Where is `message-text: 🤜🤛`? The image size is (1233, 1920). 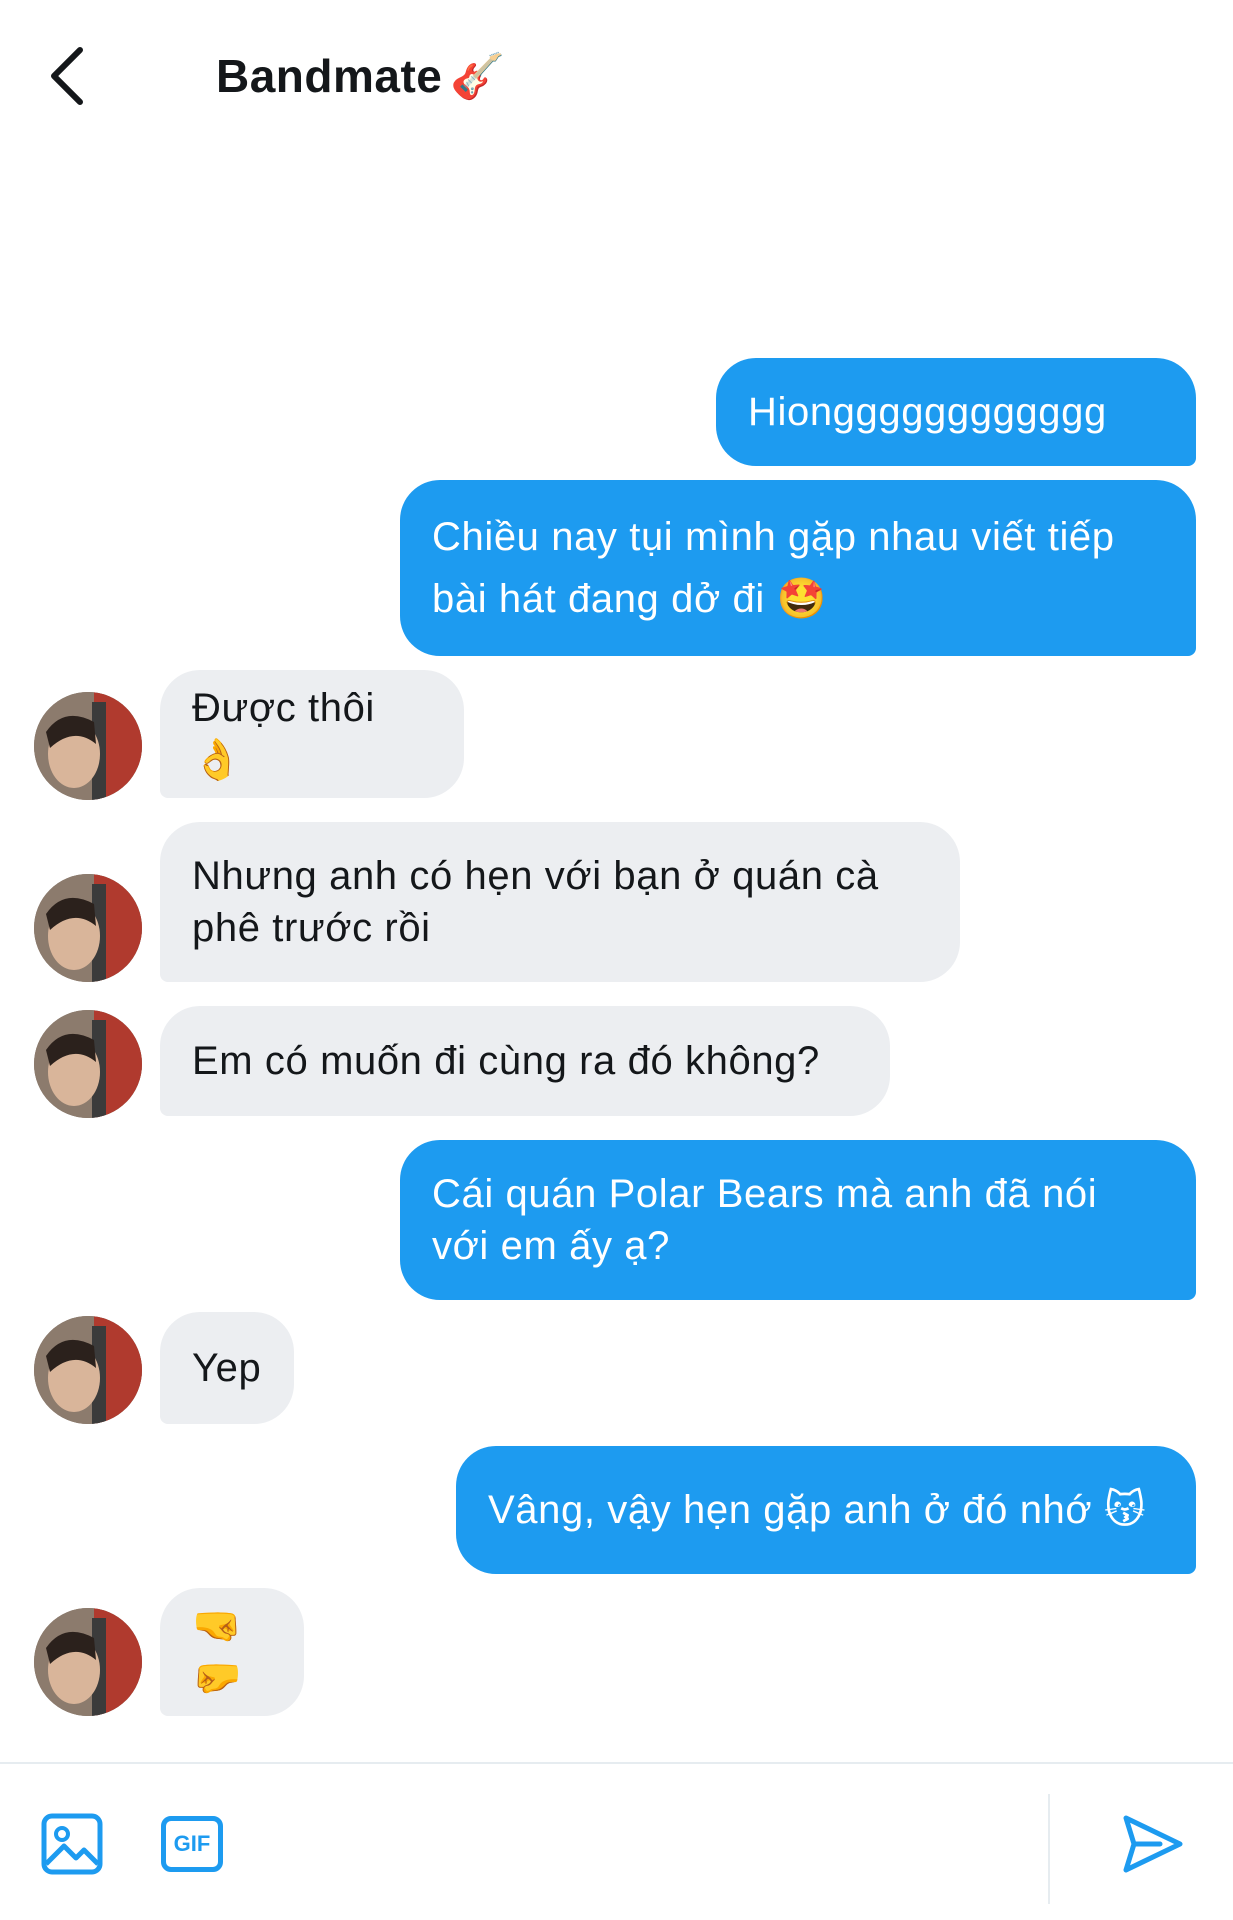 message-text: 🤜🤛 is located at coordinates (217, 1652).